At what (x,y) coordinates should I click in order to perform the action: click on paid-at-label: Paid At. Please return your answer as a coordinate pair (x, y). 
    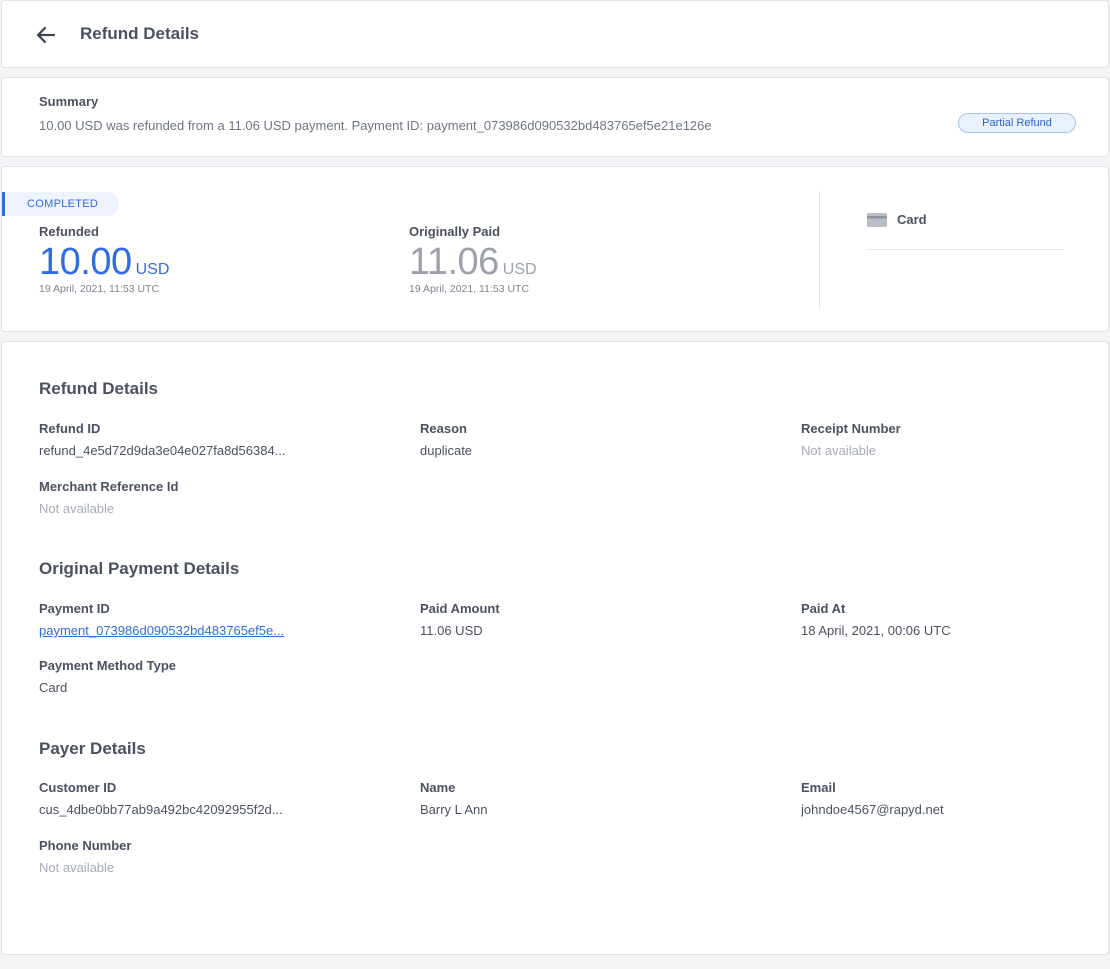
    Looking at the image, I should click on (823, 608).